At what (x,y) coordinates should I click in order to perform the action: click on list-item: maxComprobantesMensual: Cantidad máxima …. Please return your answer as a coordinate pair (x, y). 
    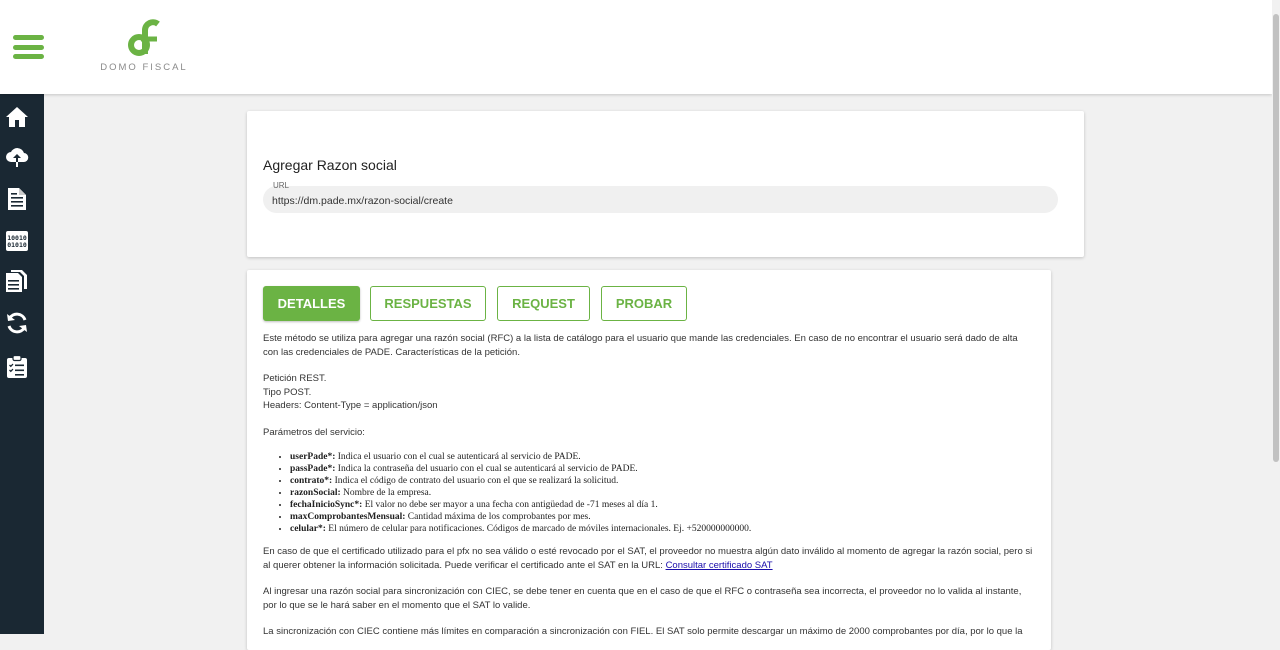
    Looking at the image, I should click on (670, 517).